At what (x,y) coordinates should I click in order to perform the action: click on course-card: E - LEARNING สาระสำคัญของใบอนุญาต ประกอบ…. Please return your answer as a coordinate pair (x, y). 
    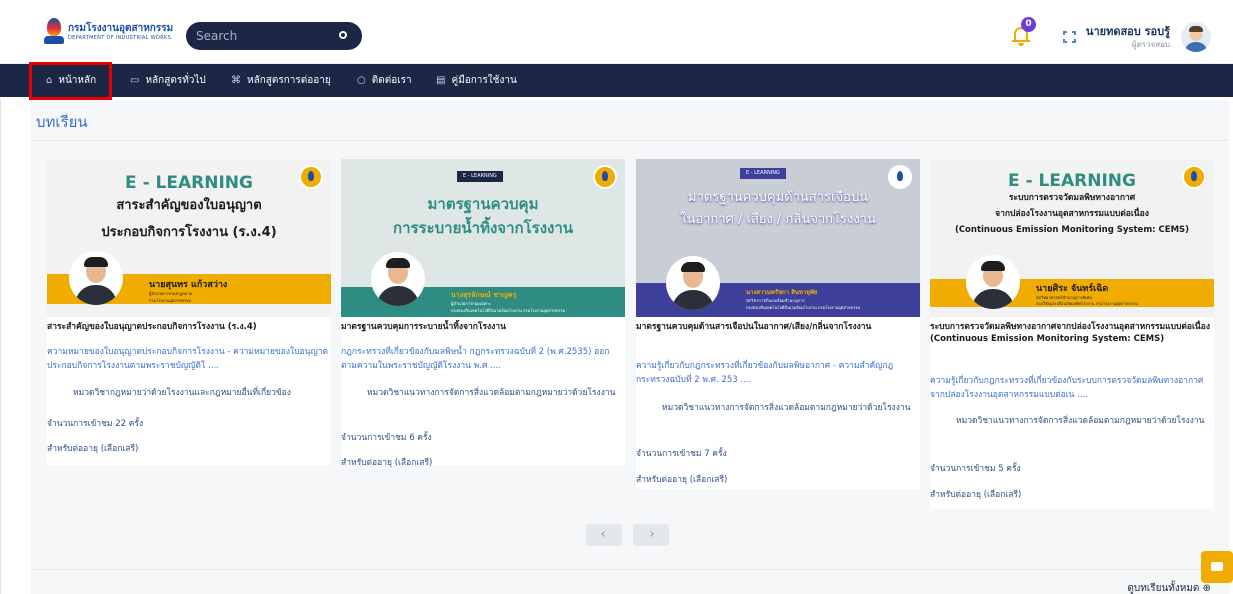
    Looking at the image, I should click on (189, 312).